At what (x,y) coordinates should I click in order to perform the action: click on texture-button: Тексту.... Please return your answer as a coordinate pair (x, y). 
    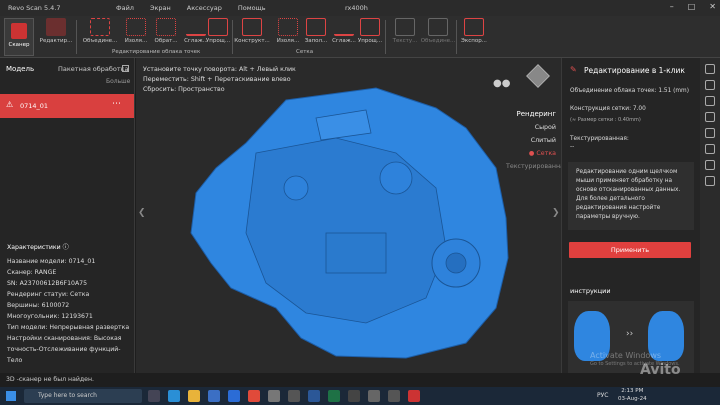
    Looking at the image, I should click on (405, 33).